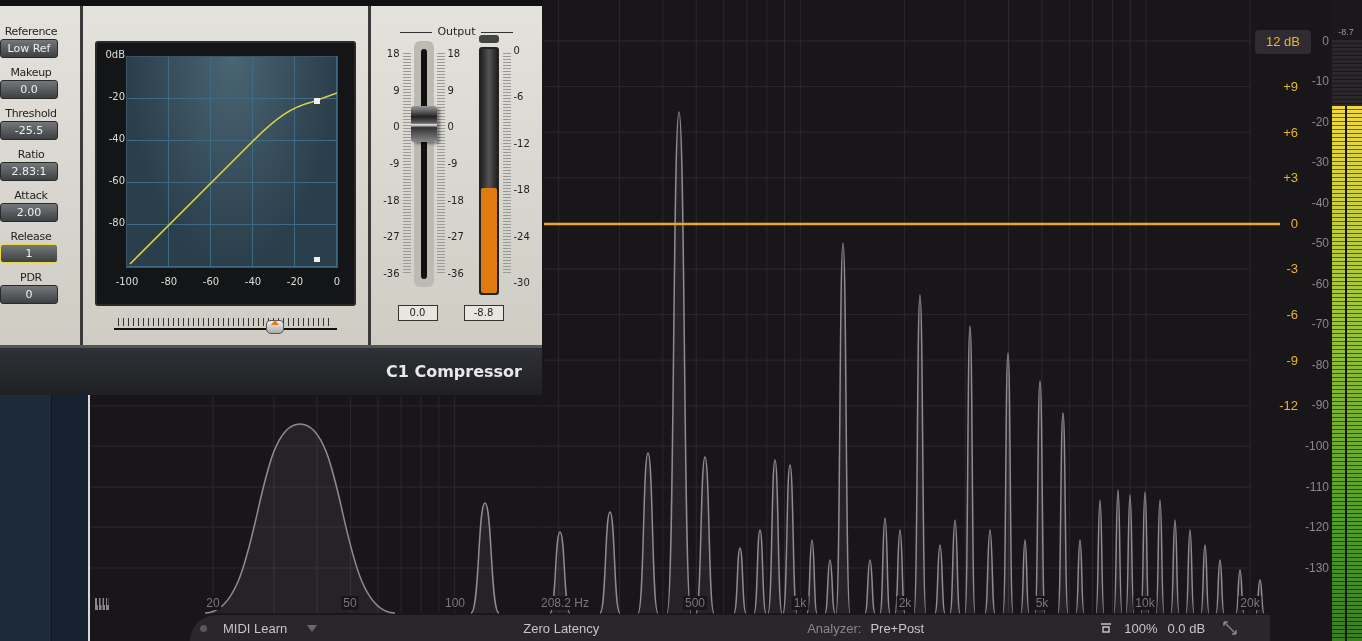 The height and width of the screenshot is (641, 1362). I want to click on analyzer-mode: Pre+Post, so click(897, 628).